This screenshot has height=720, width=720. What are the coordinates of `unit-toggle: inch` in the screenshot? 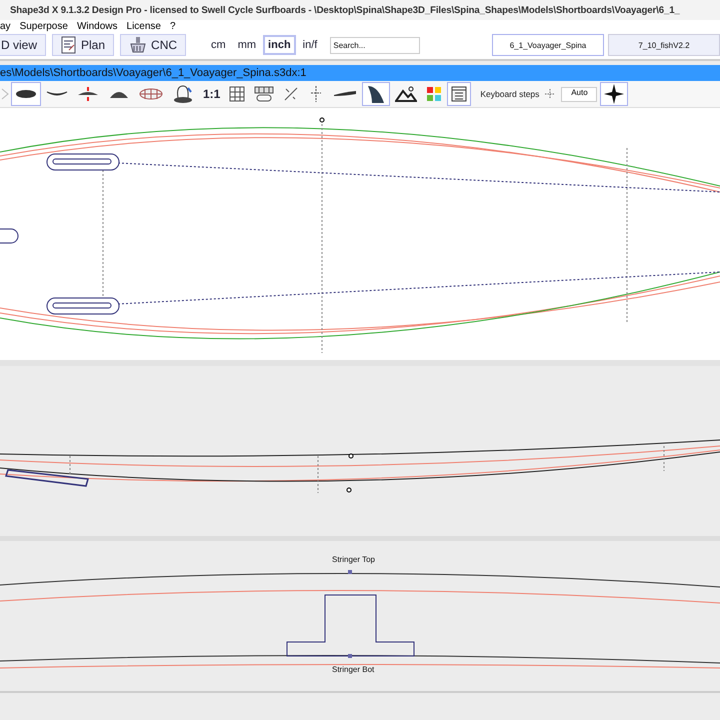 It's located at (279, 45).